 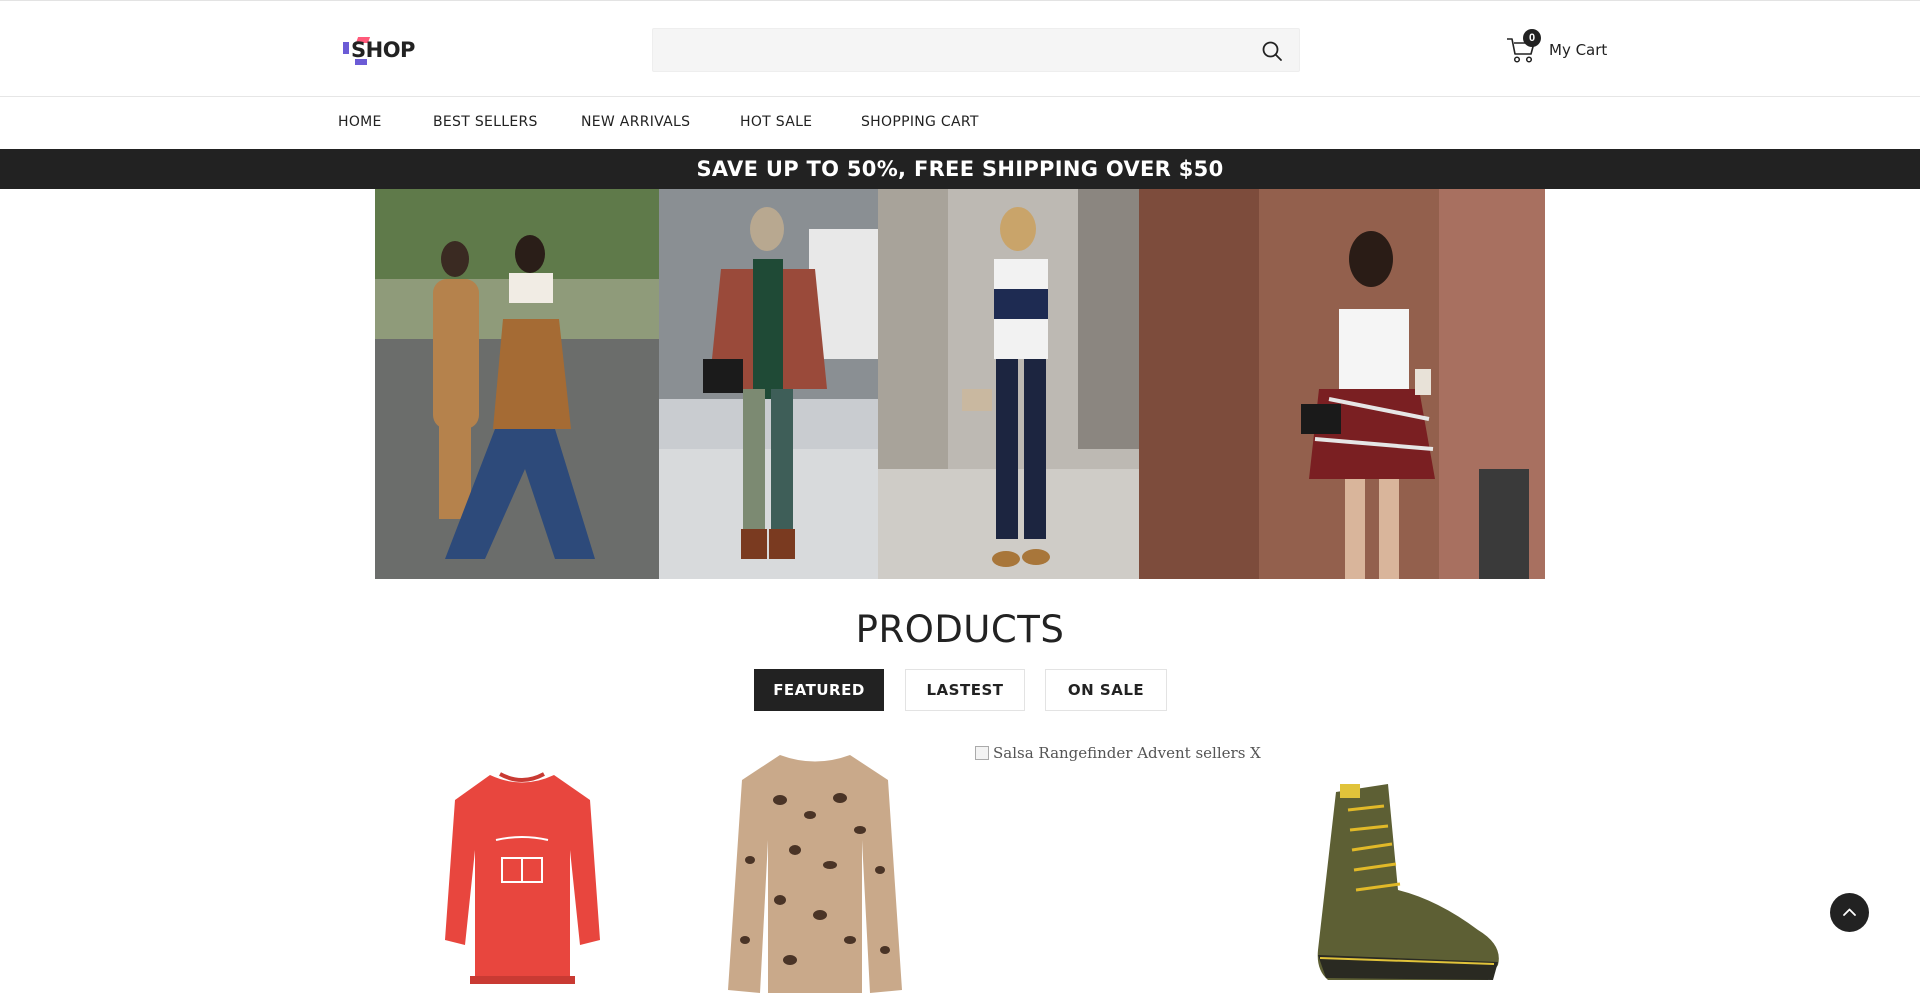 I want to click on product-tabs: FEATURED LASTEST ON SALE, so click(x=960, y=690).